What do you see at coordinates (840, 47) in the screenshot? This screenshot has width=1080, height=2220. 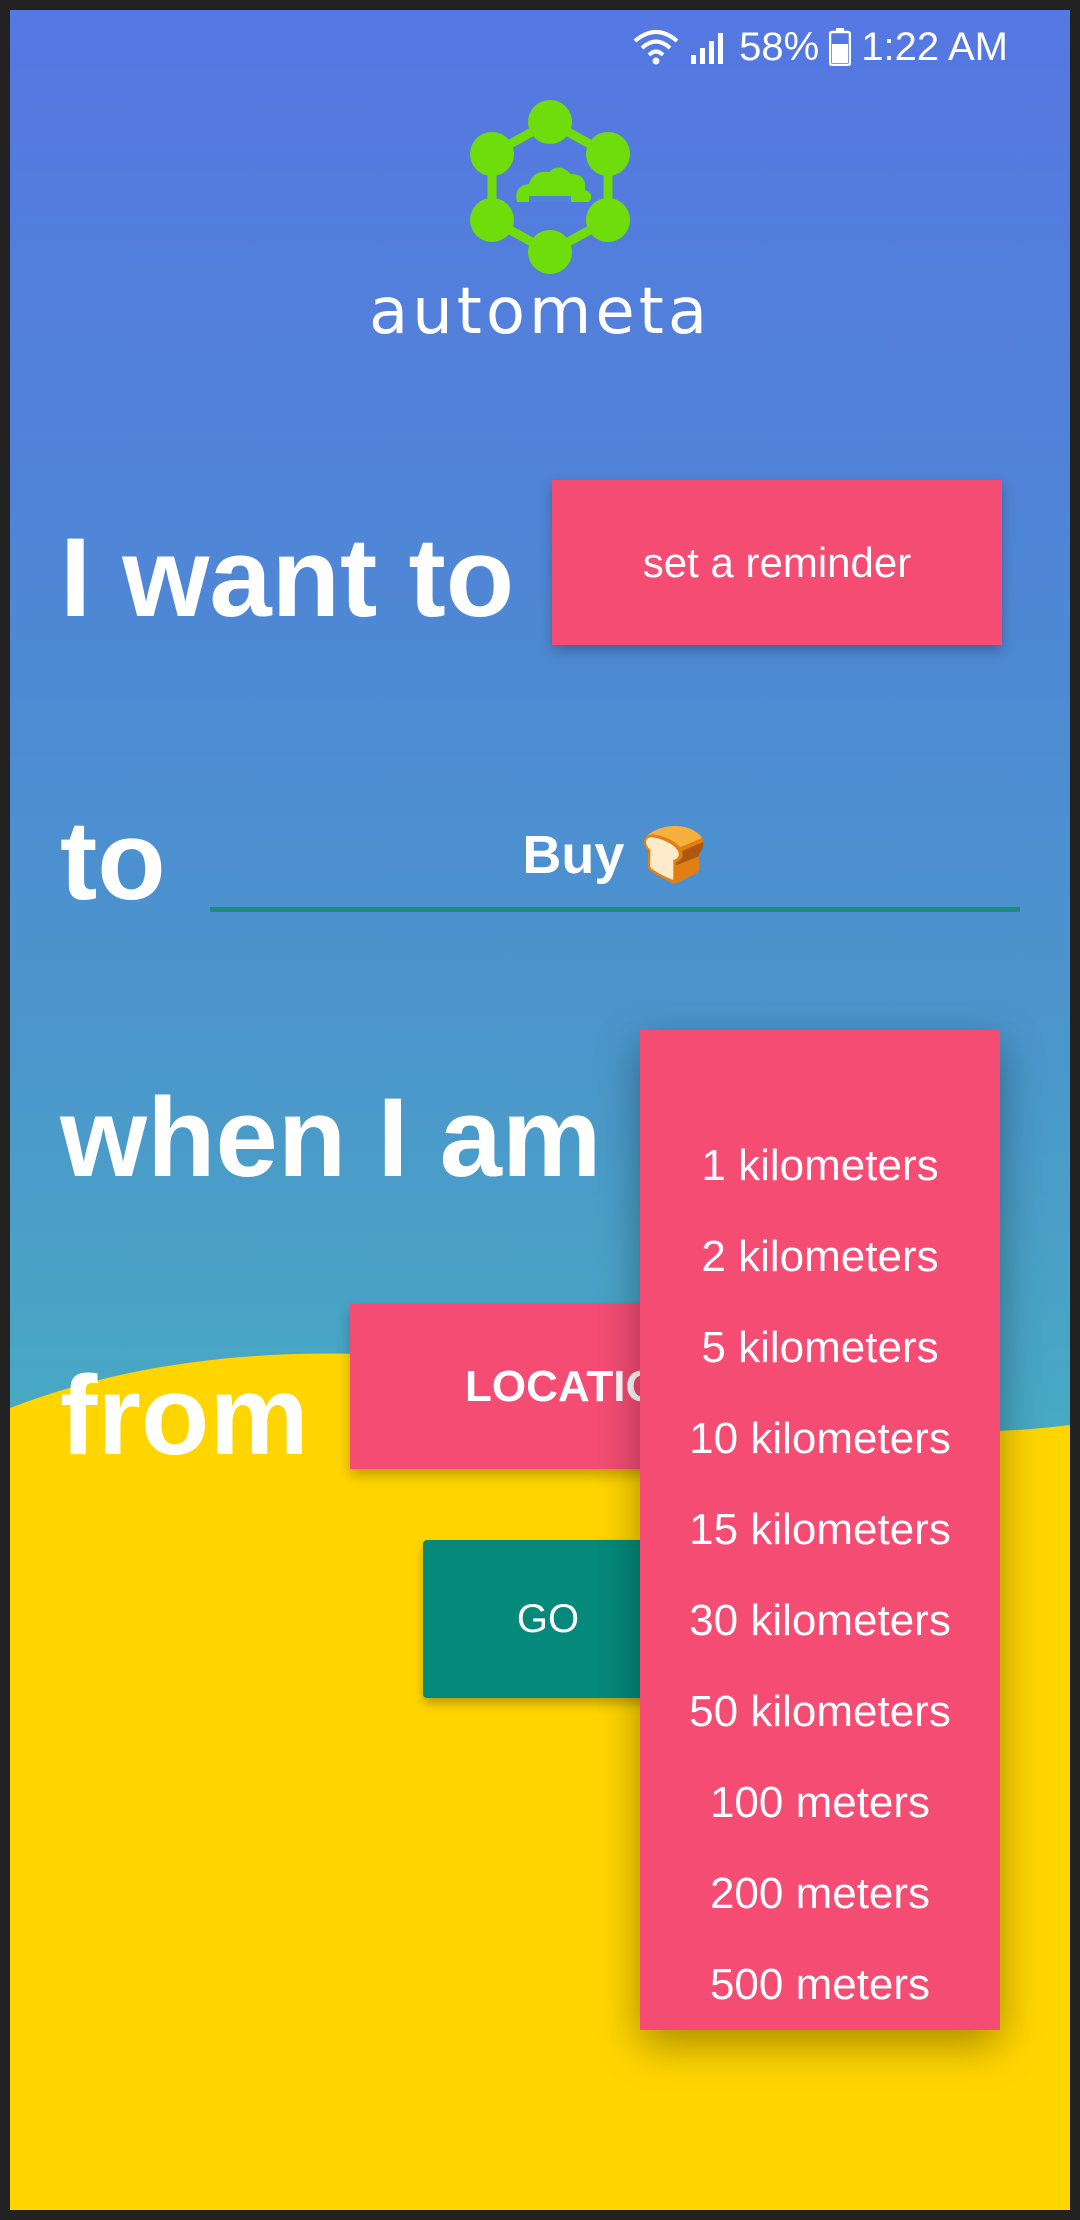 I see `battery-icon` at bounding box center [840, 47].